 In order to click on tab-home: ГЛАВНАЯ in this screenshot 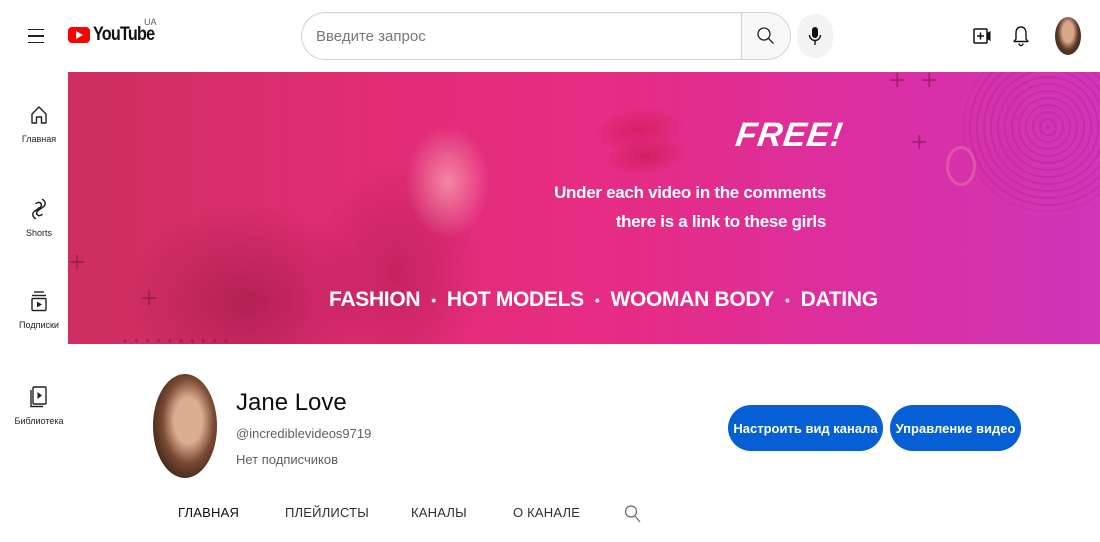, I will do `click(208, 512)`.